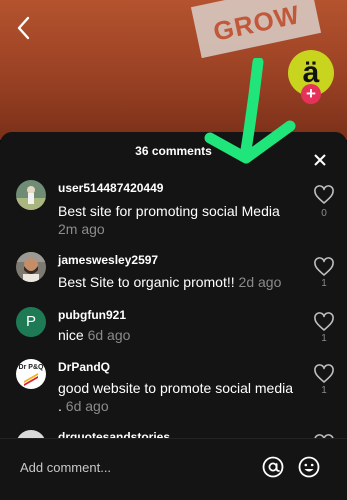 The width and height of the screenshot is (347, 500). I want to click on comment-username: drquotesandstories, so click(114, 434).